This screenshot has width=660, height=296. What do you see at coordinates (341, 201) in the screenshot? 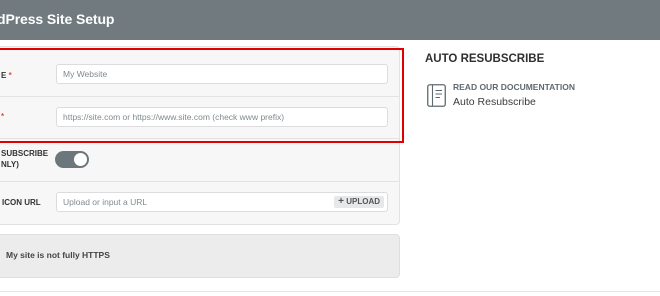
I see `plus-icon: +` at bounding box center [341, 201].